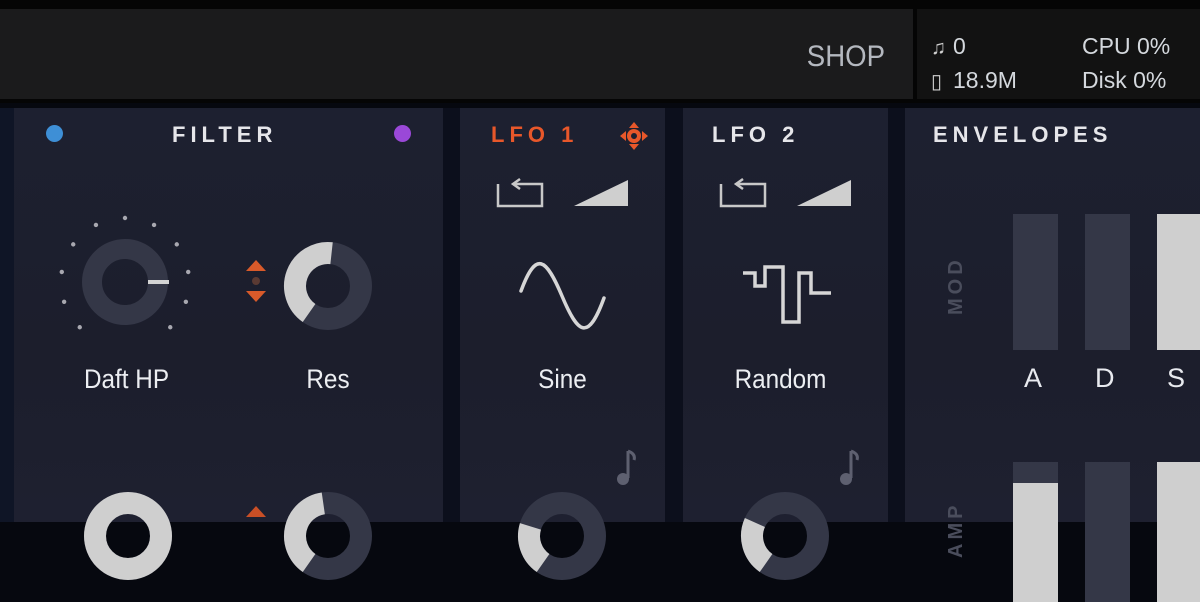  I want to click on memory-chip-icon: ▯, so click(937, 82).